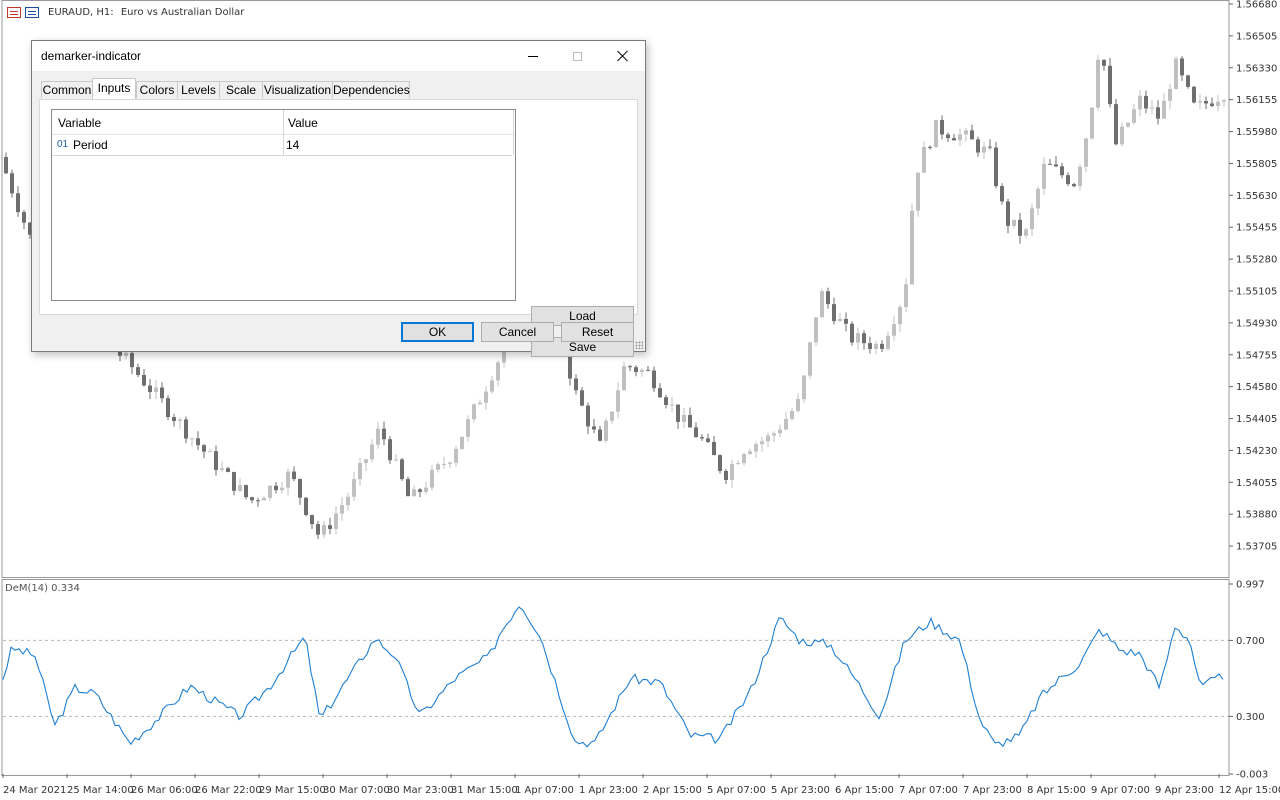 Image resolution: width=1280 pixels, height=800 pixels. I want to click on minimize-button, so click(532, 56).